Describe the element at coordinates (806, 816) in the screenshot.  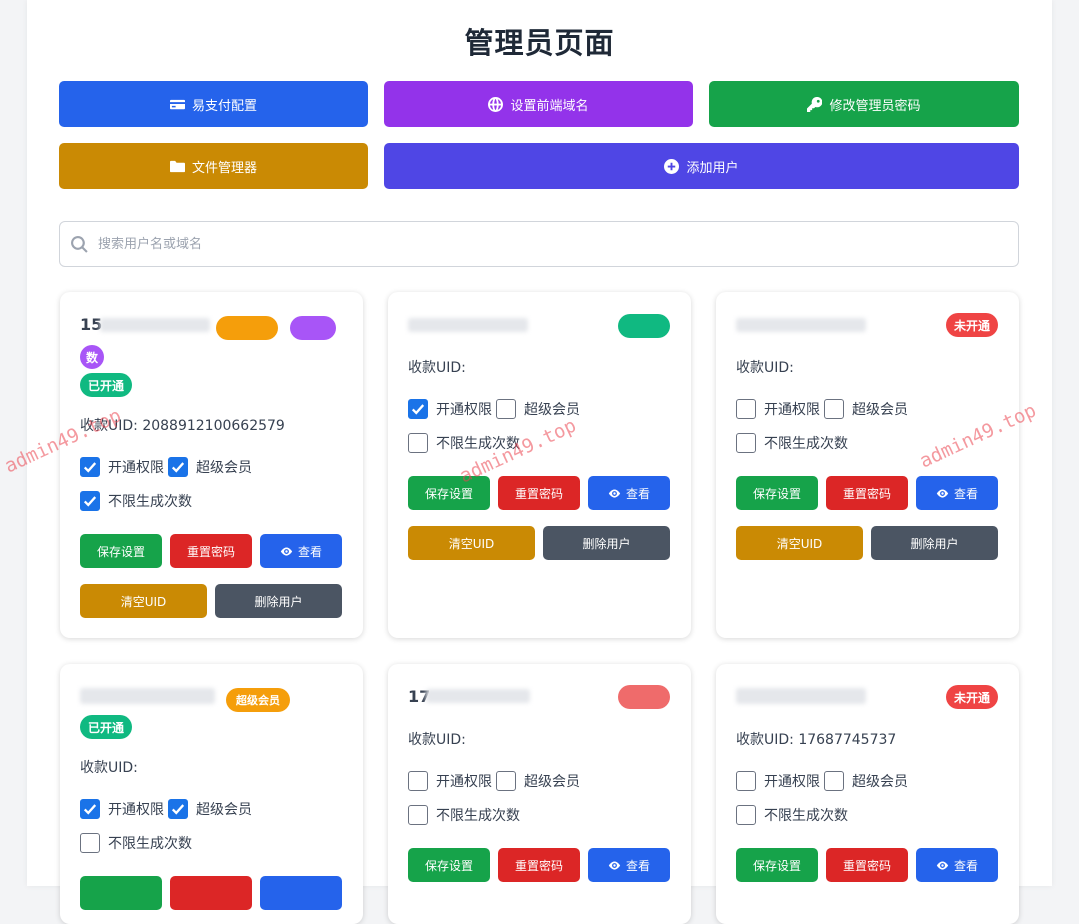
I see `unlimited-label: 不限生成次数` at that location.